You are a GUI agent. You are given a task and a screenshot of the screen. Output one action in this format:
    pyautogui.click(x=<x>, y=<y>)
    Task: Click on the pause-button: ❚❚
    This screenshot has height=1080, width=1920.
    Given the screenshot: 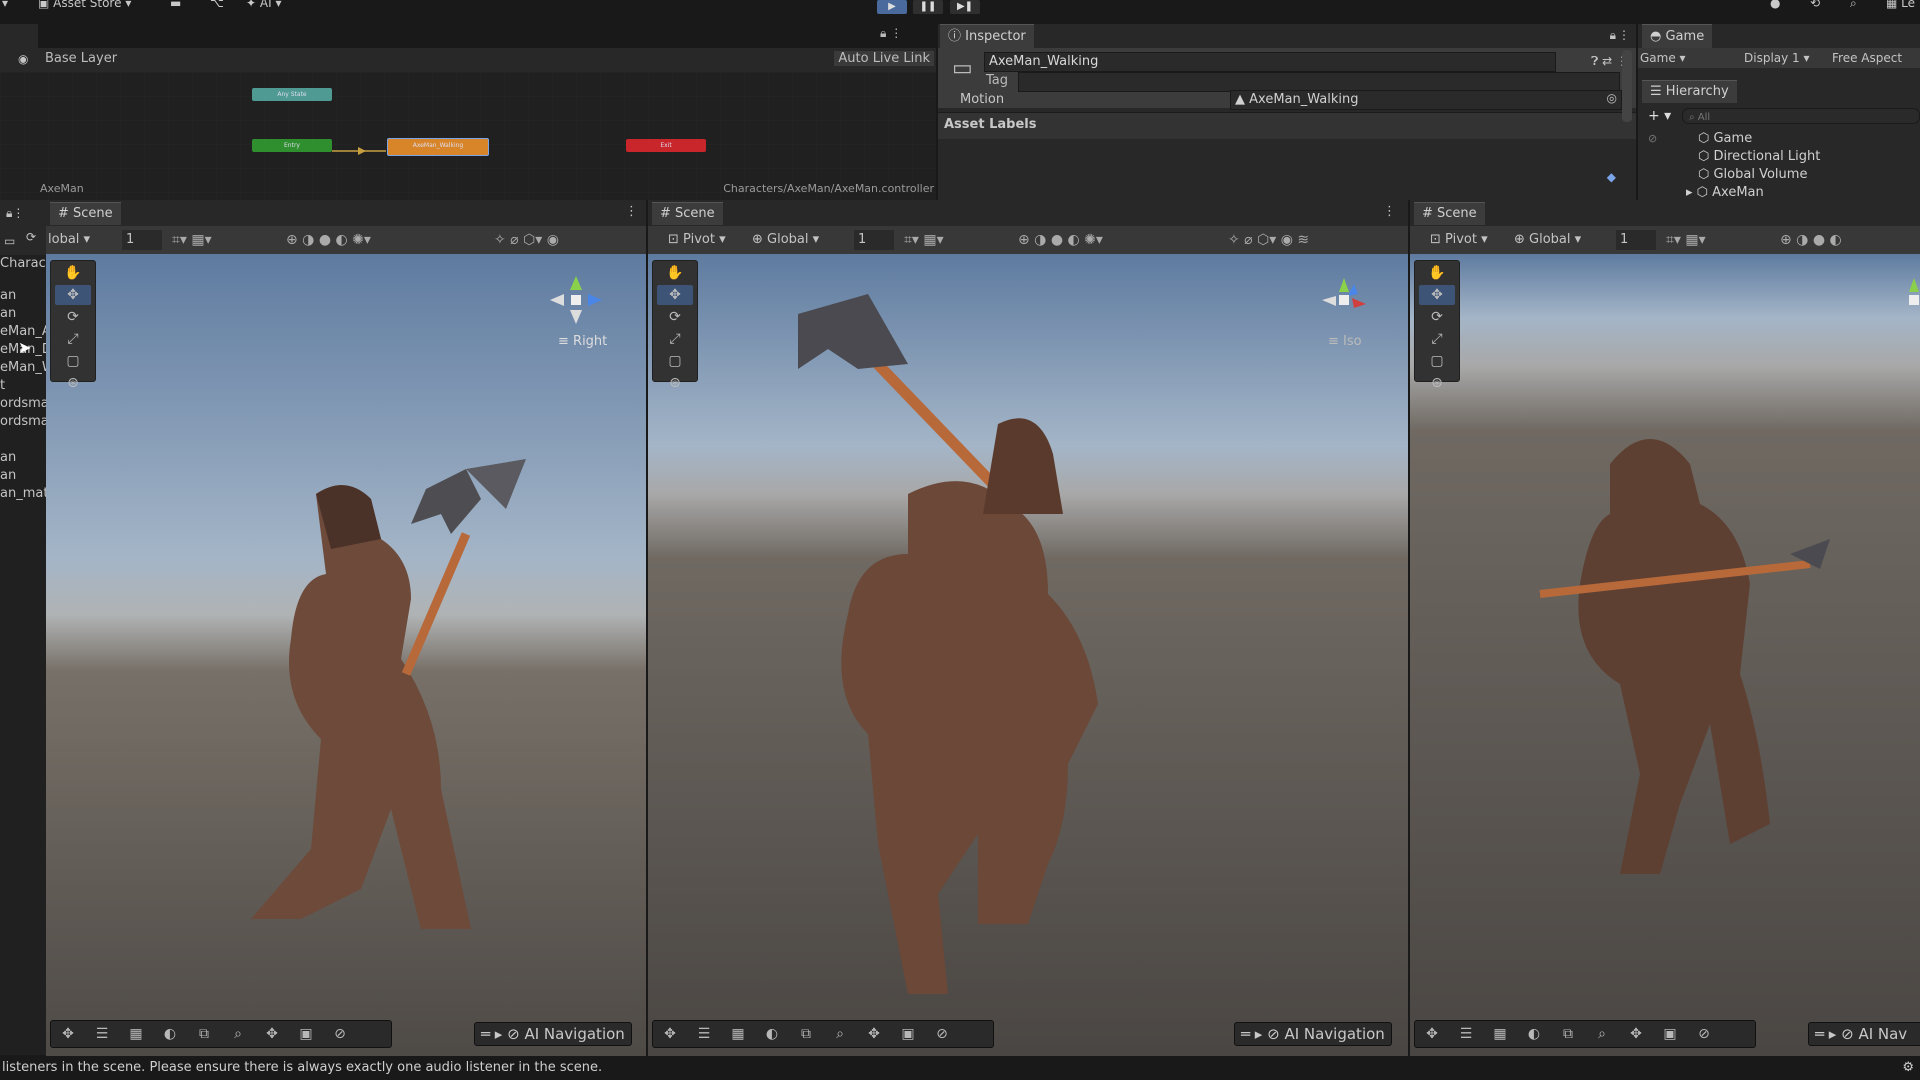 What is the action you would take?
    pyautogui.click(x=928, y=7)
    